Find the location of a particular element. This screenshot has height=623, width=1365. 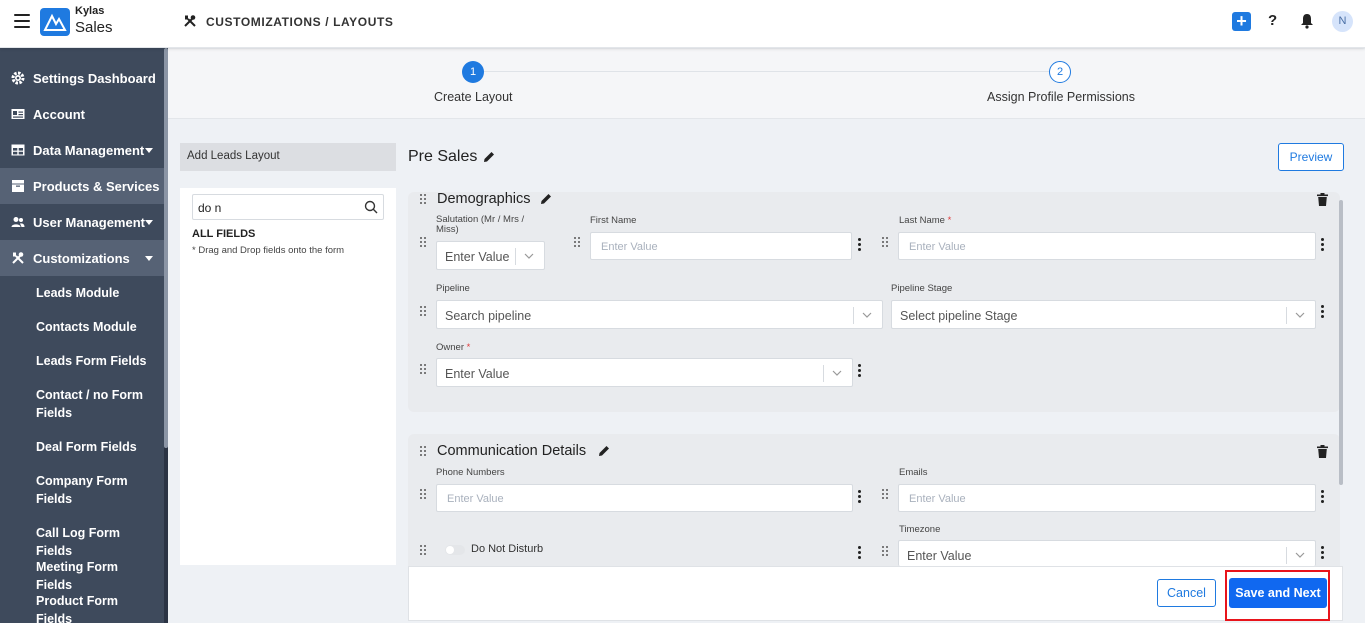

emails-field: Enter Value is located at coordinates (1107, 498).